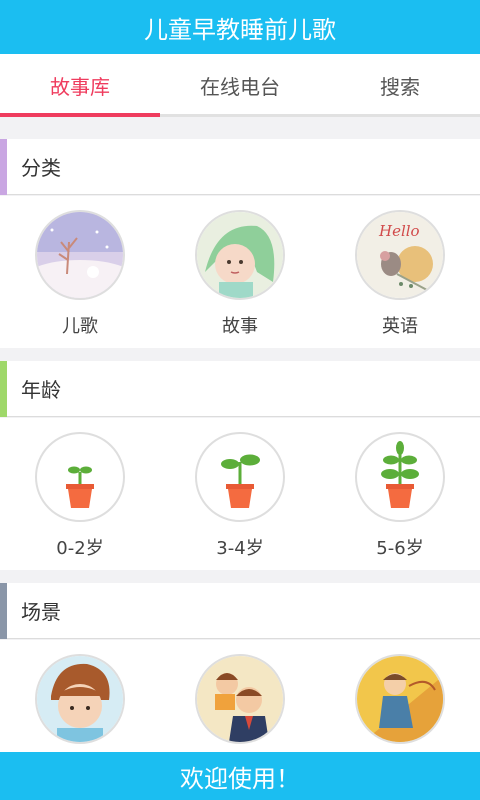 The image size is (480, 800). I want to click on section-title: 年龄, so click(41, 390).